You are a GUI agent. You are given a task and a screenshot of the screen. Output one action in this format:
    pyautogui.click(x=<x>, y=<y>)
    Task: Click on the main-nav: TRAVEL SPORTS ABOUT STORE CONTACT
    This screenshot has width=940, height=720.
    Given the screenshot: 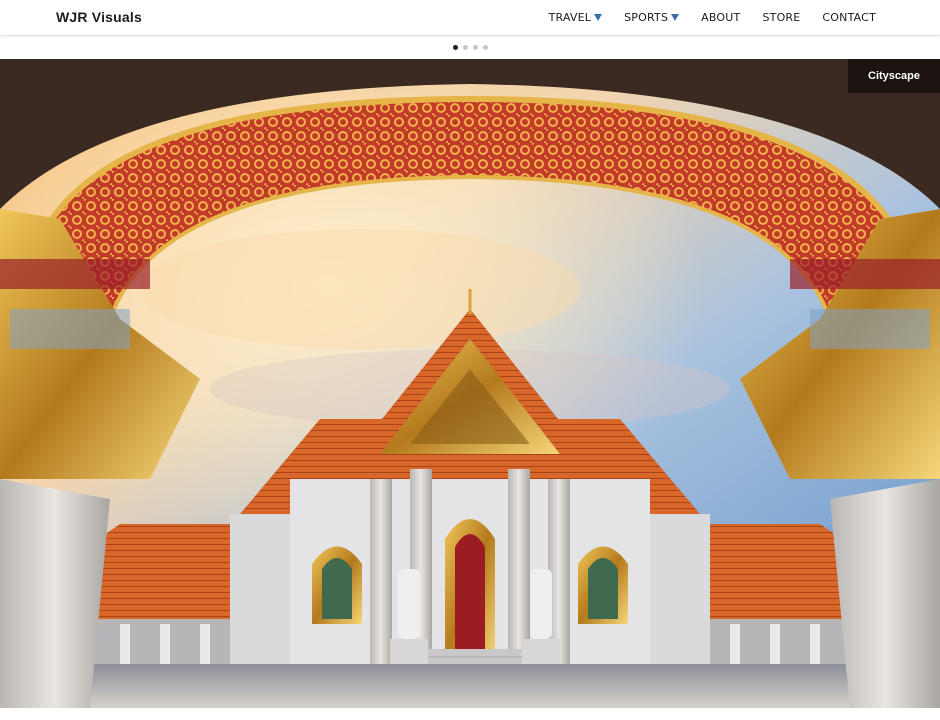 What is the action you would take?
    pyautogui.click(x=712, y=17)
    